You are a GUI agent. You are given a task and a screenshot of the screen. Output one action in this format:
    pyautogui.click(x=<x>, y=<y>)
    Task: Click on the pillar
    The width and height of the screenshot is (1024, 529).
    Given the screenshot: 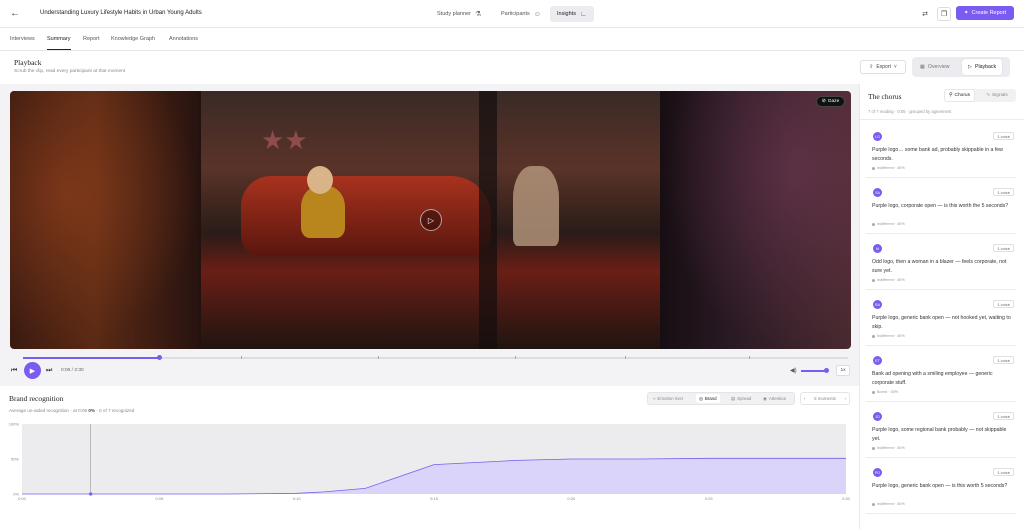 What is the action you would take?
    pyautogui.click(x=488, y=220)
    